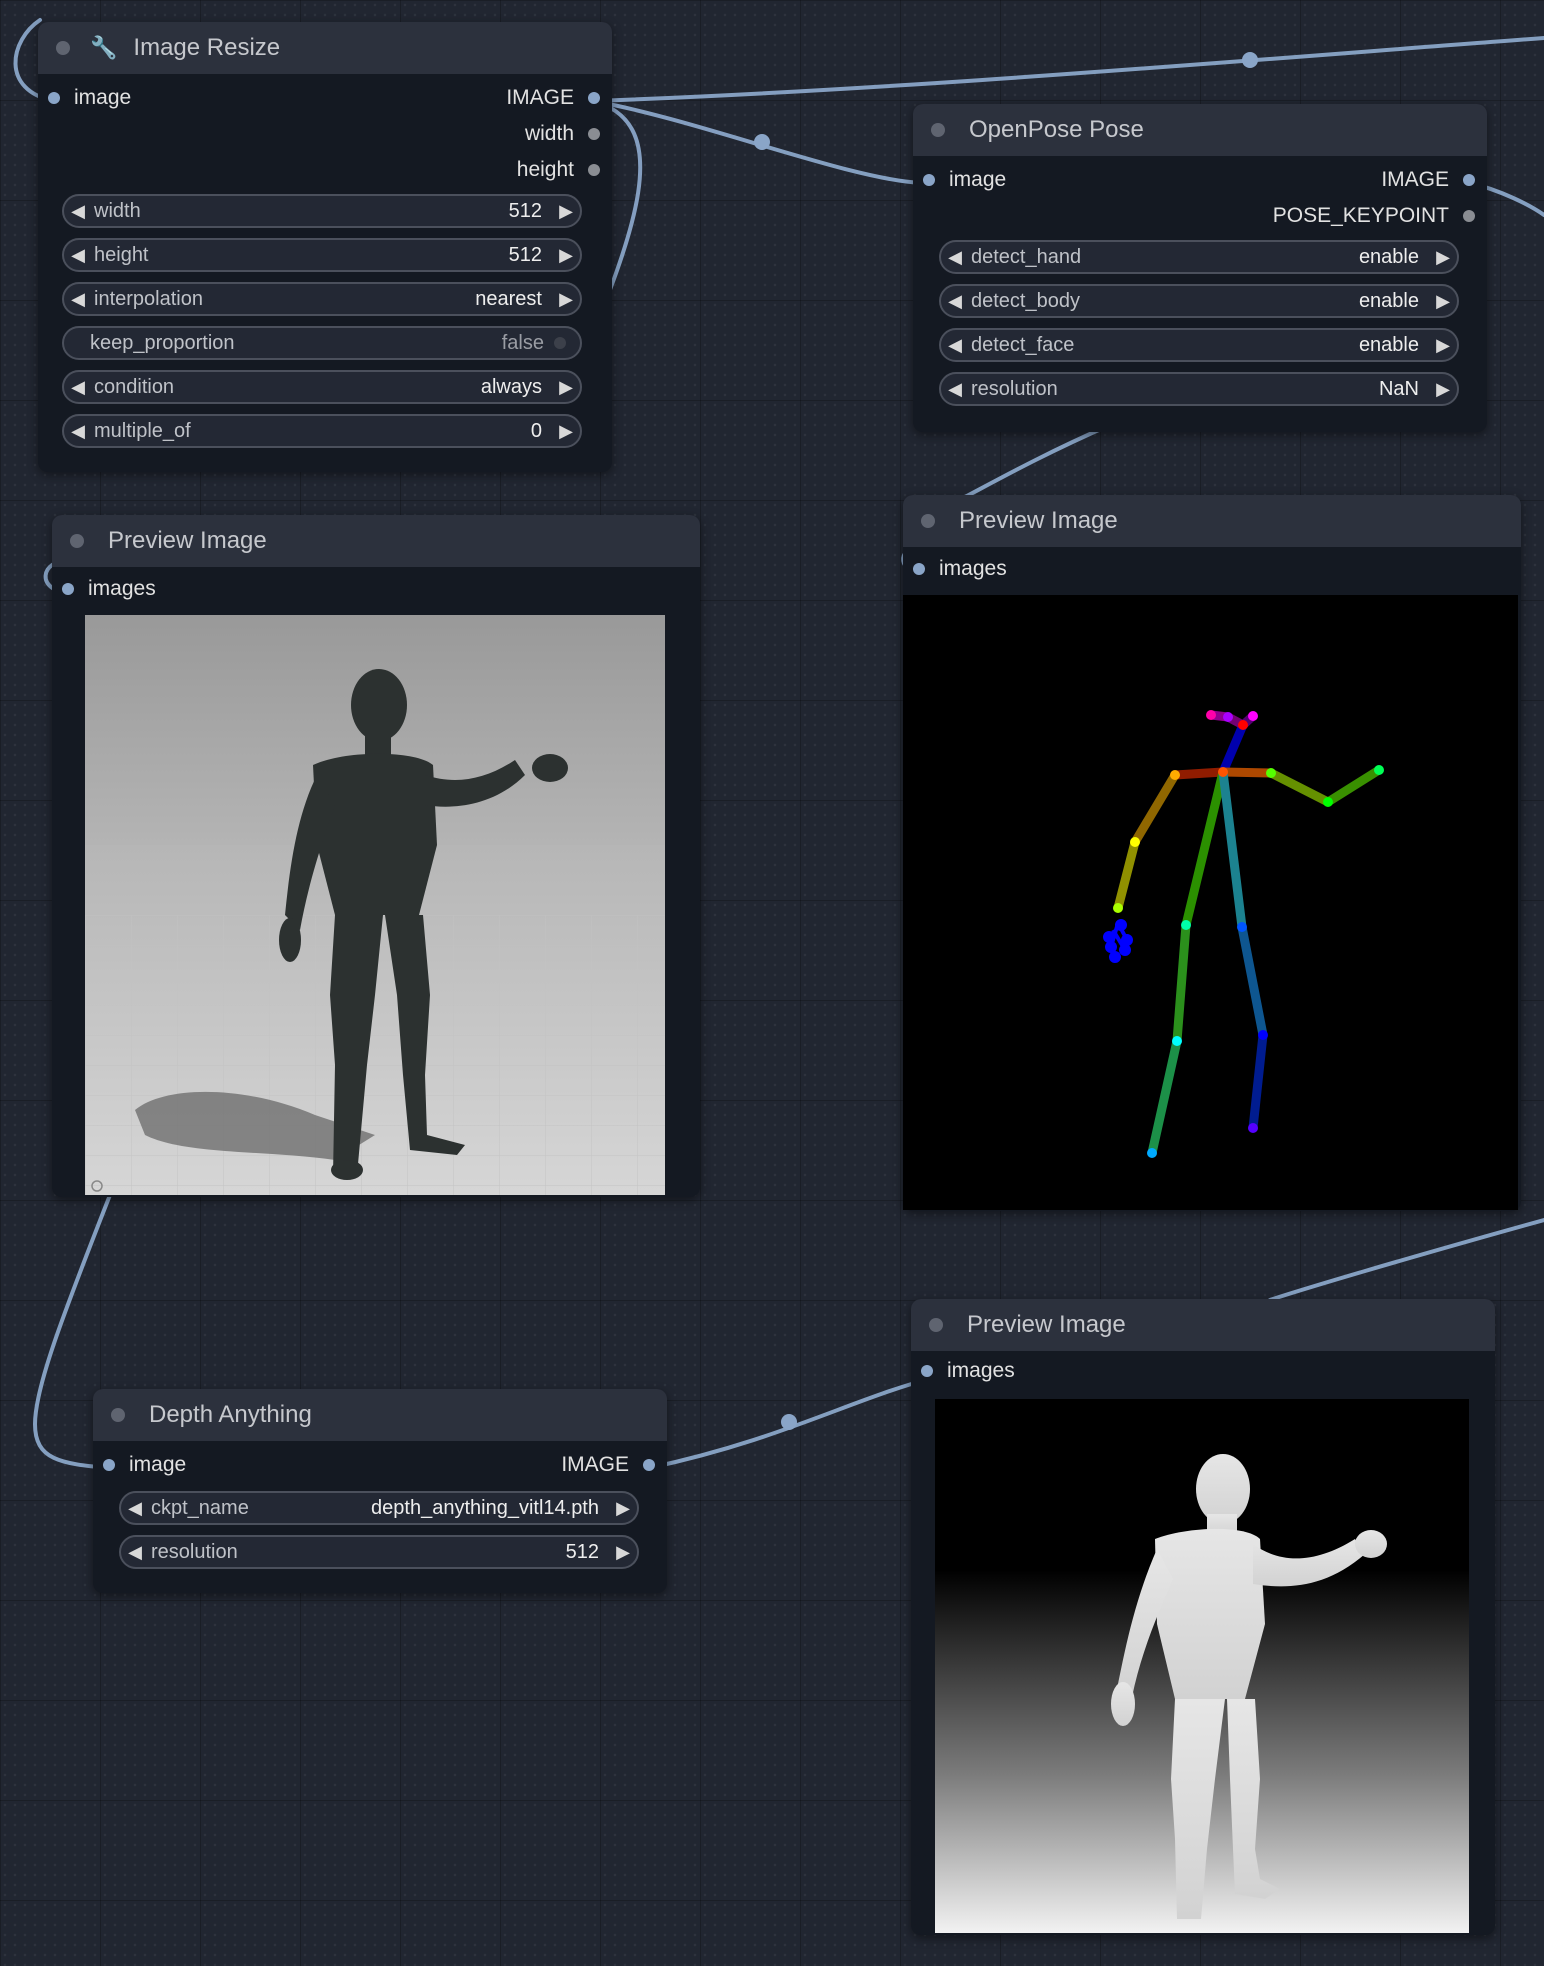 The height and width of the screenshot is (1966, 1544). I want to click on widget-value: depth_anything_vitl14.pth, so click(490, 1508).